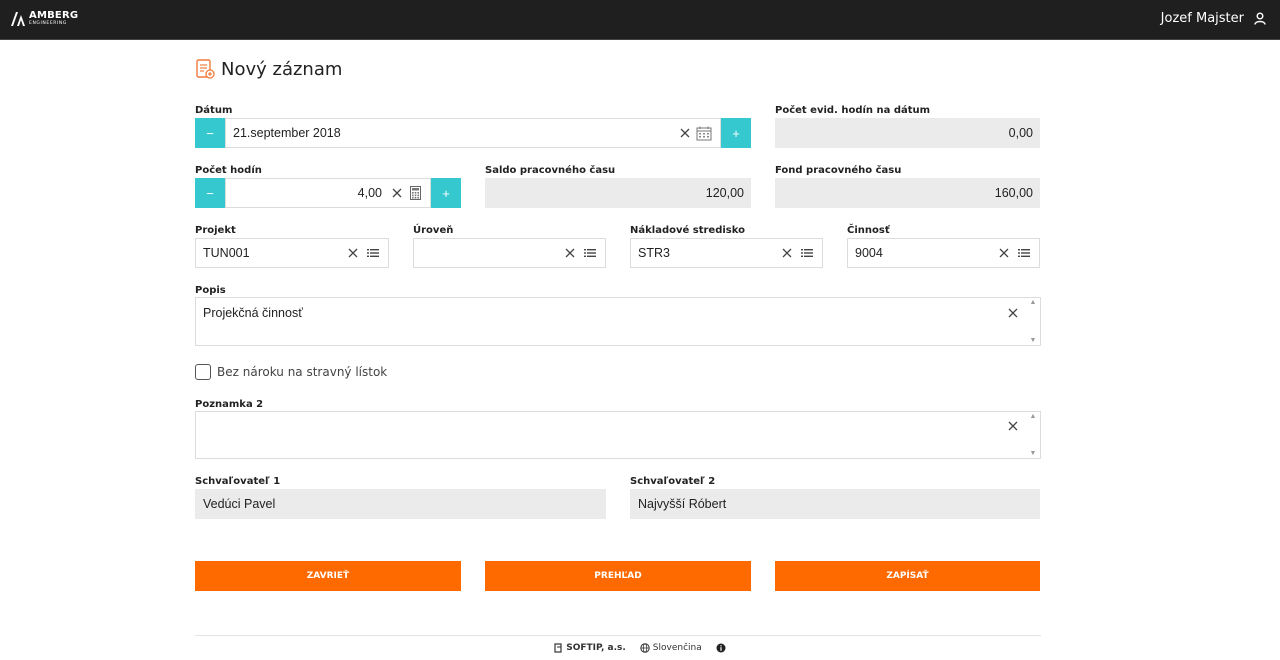  Describe the element at coordinates (943, 253) in the screenshot. I see `cinnost-field: 9004` at that location.